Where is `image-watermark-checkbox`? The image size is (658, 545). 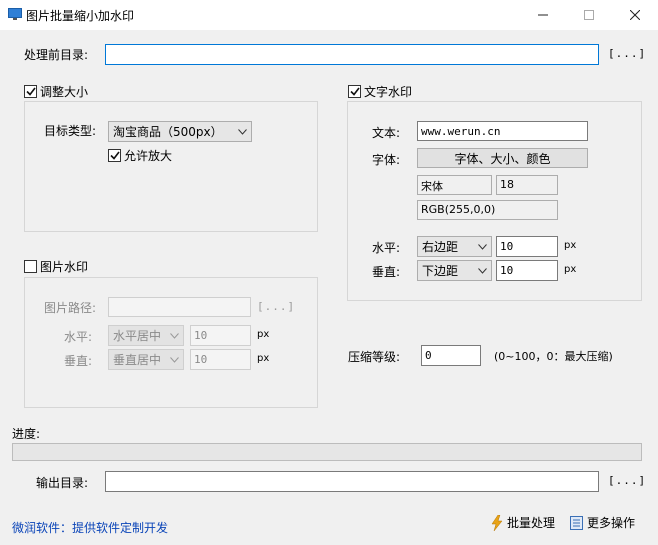
image-watermark-checkbox is located at coordinates (30, 266).